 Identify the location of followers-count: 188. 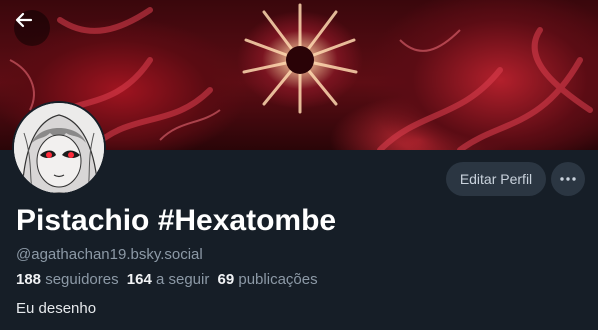
(29, 279).